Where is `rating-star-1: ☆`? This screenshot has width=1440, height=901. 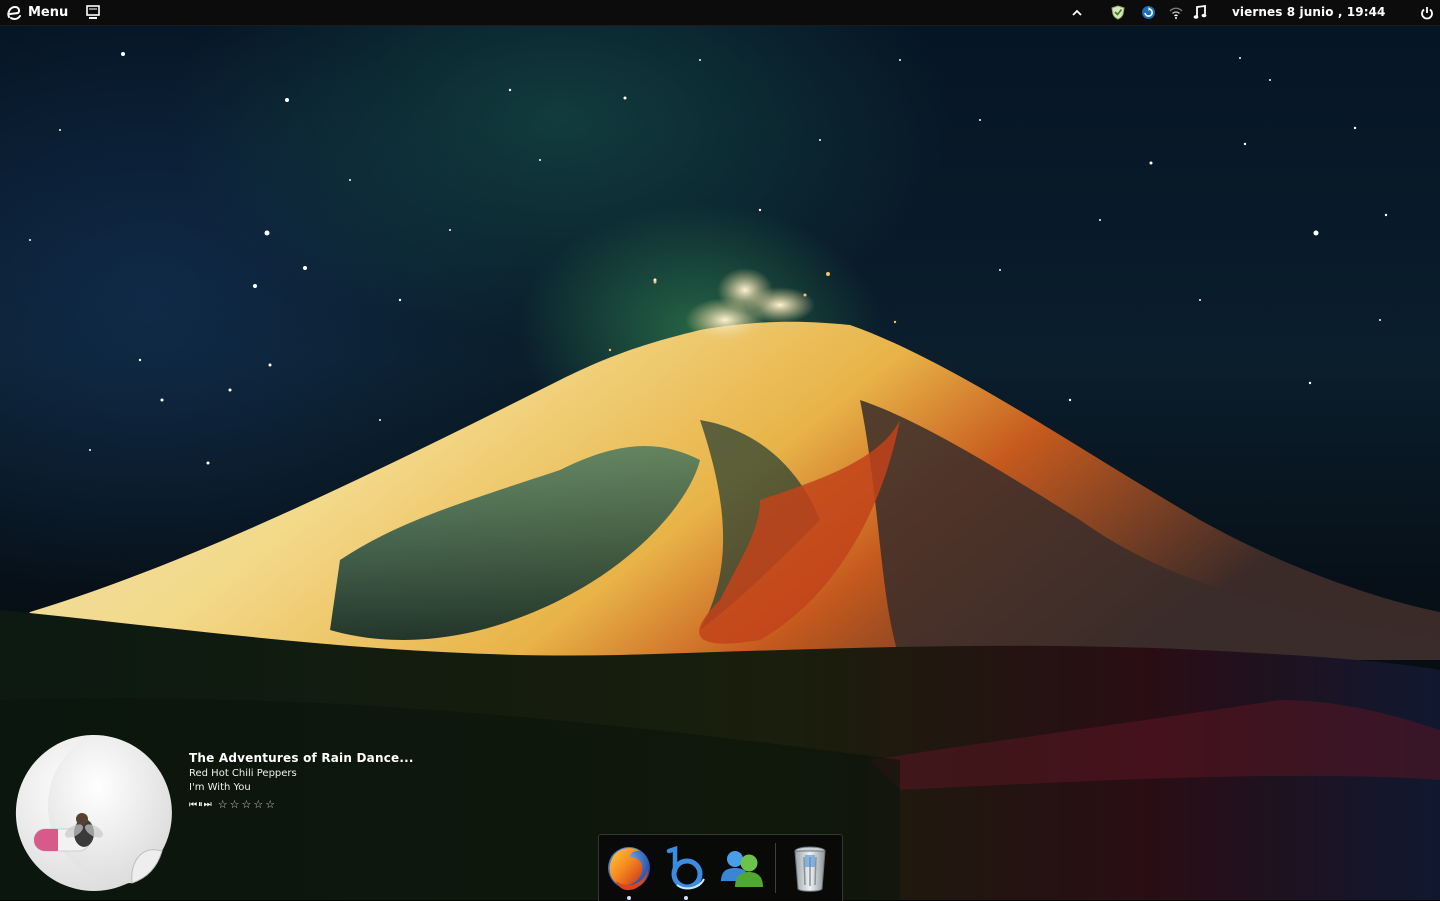
rating-star-1: ☆ is located at coordinates (223, 804).